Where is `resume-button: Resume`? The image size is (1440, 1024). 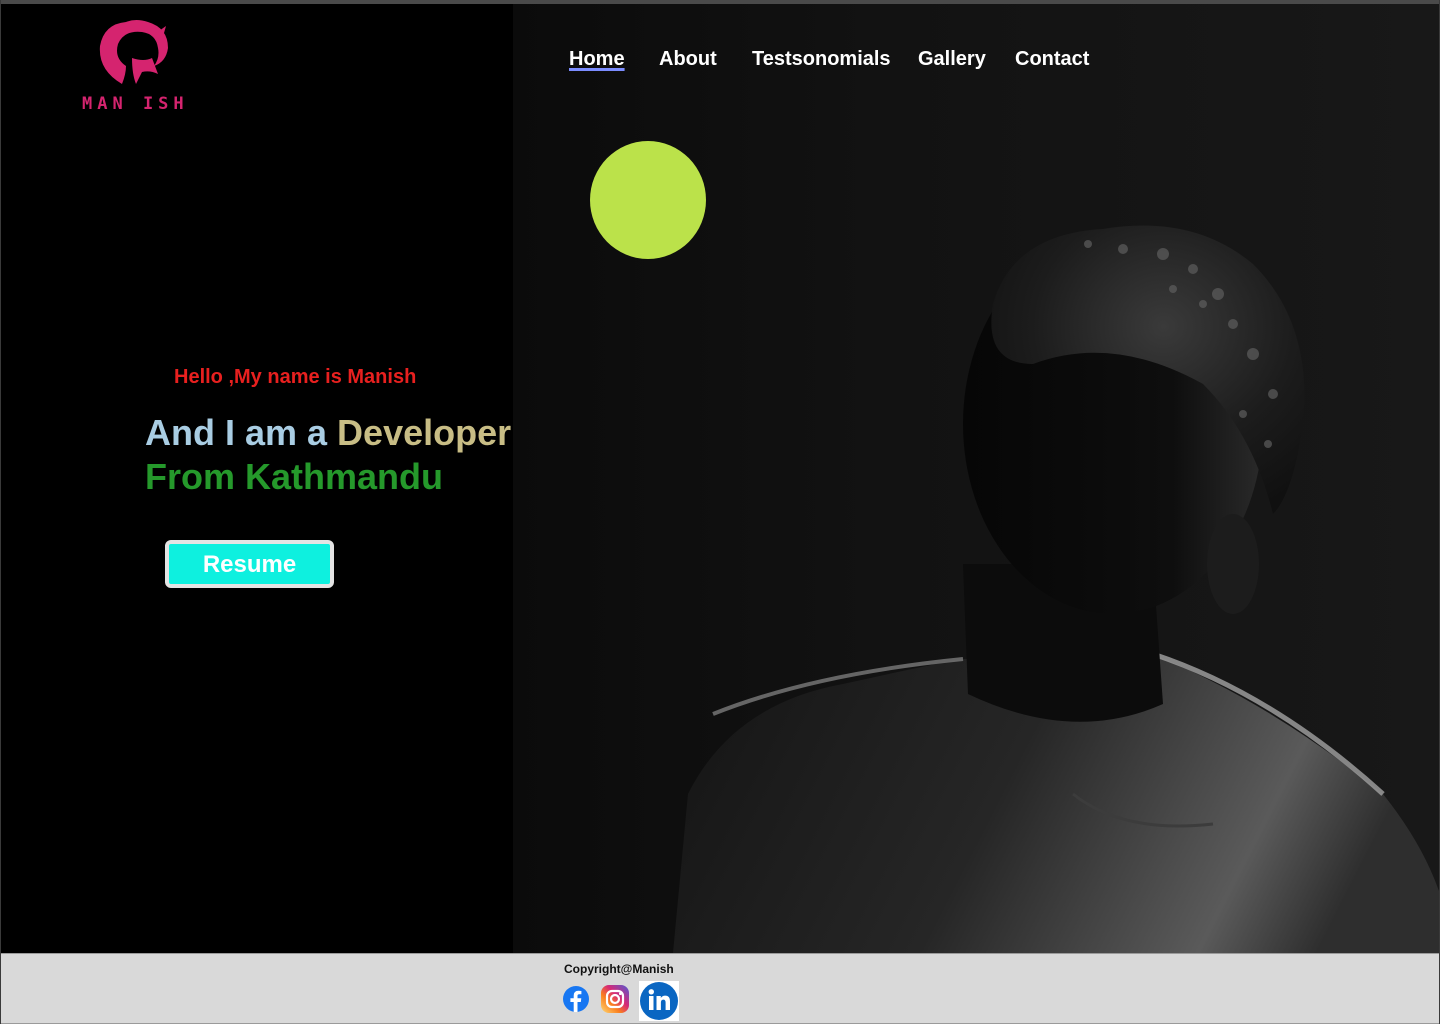
resume-button: Resume is located at coordinates (249, 564).